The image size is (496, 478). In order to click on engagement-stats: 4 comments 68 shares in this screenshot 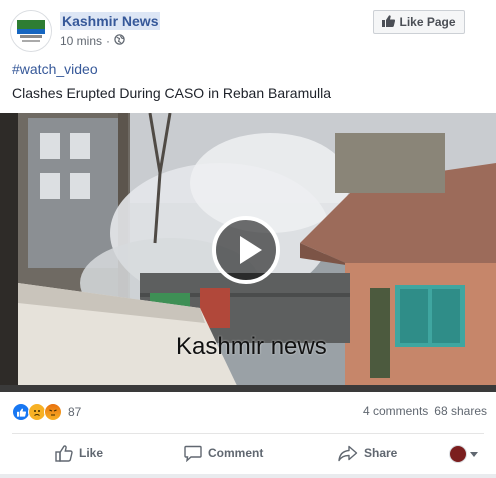, I will do `click(425, 411)`.